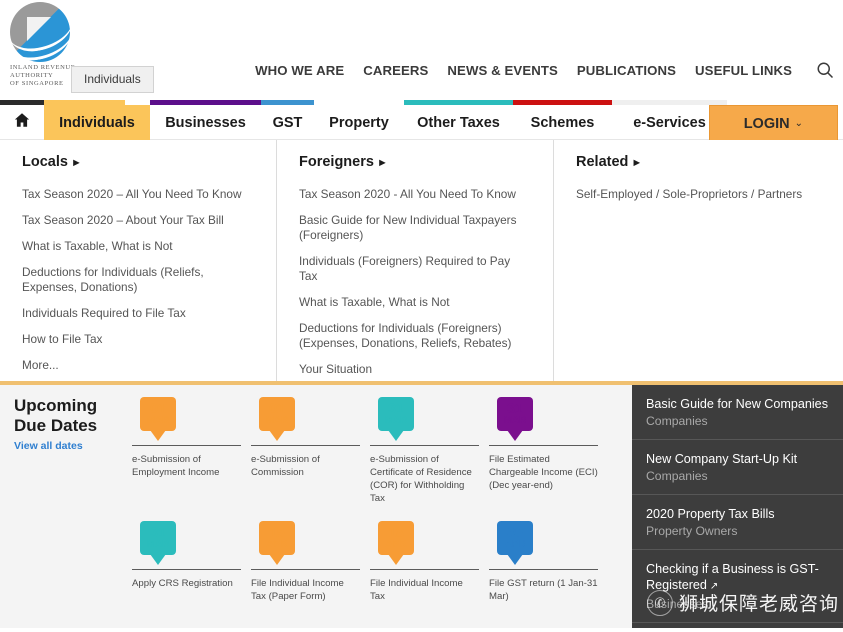 This screenshot has height=632, width=843. I want to click on nav-item-home, so click(22, 122).